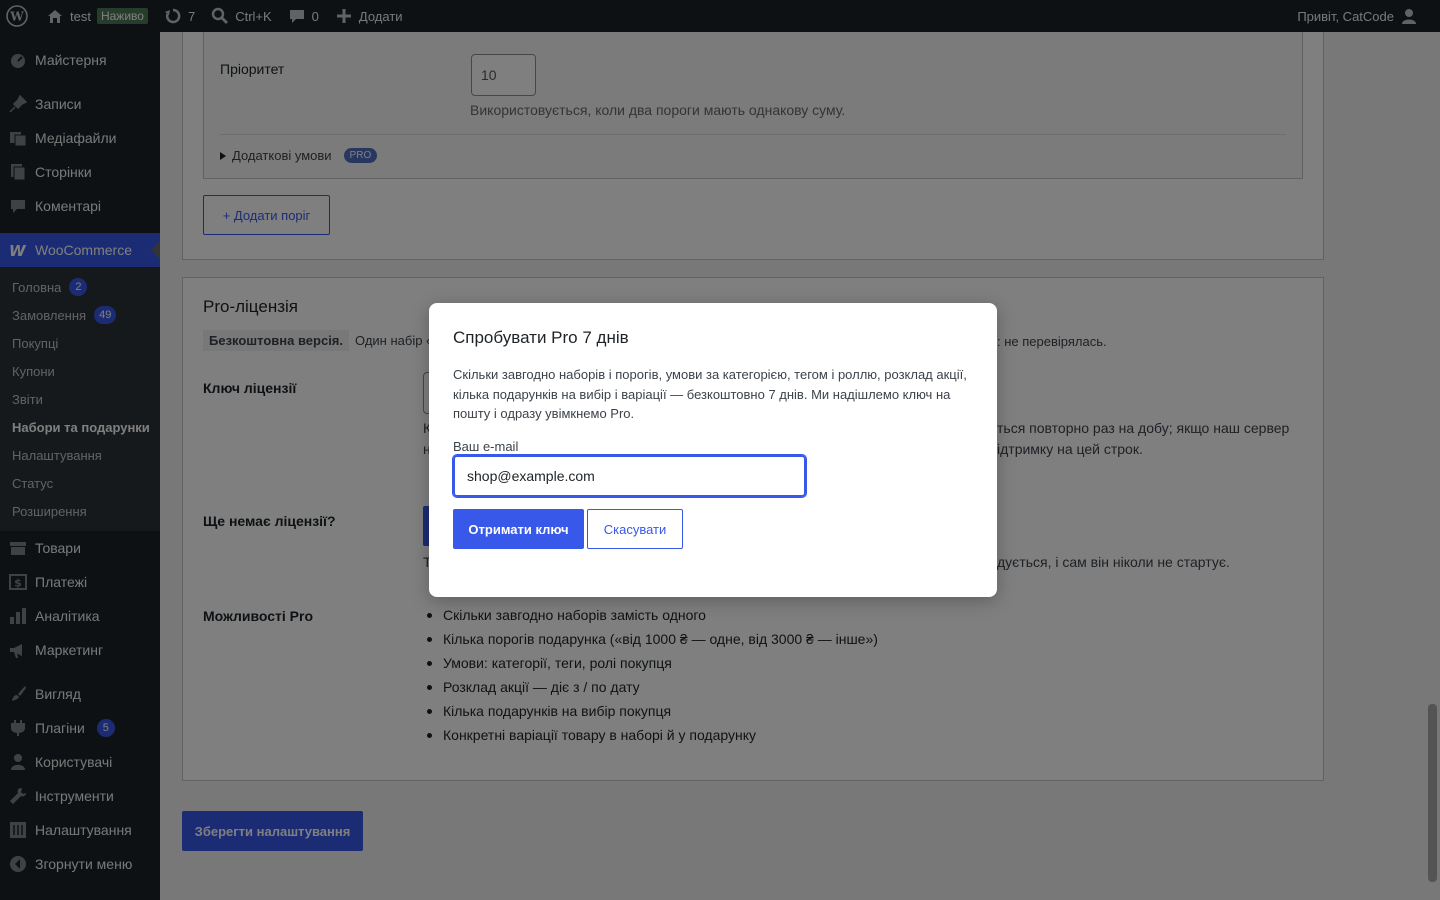 The width and height of the screenshot is (1440, 900). What do you see at coordinates (541, 337) in the screenshot?
I see `modal-title: Спробувати Pro 7 днів` at bounding box center [541, 337].